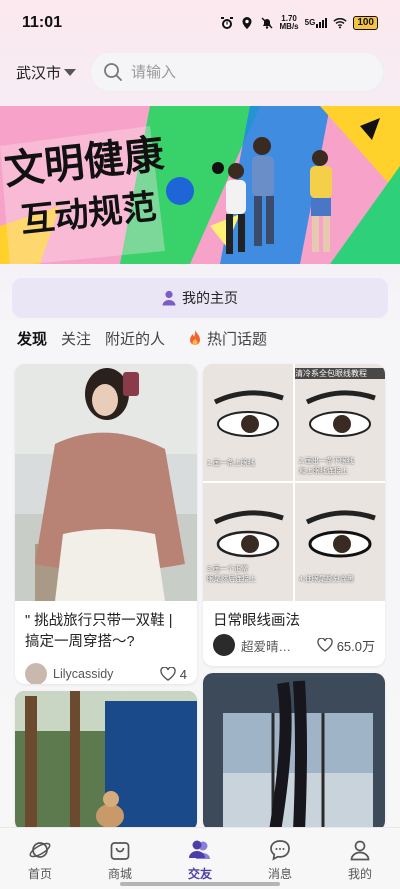 This screenshot has height=889, width=400. I want to click on tab-nearby: 附近的人, so click(135, 338).